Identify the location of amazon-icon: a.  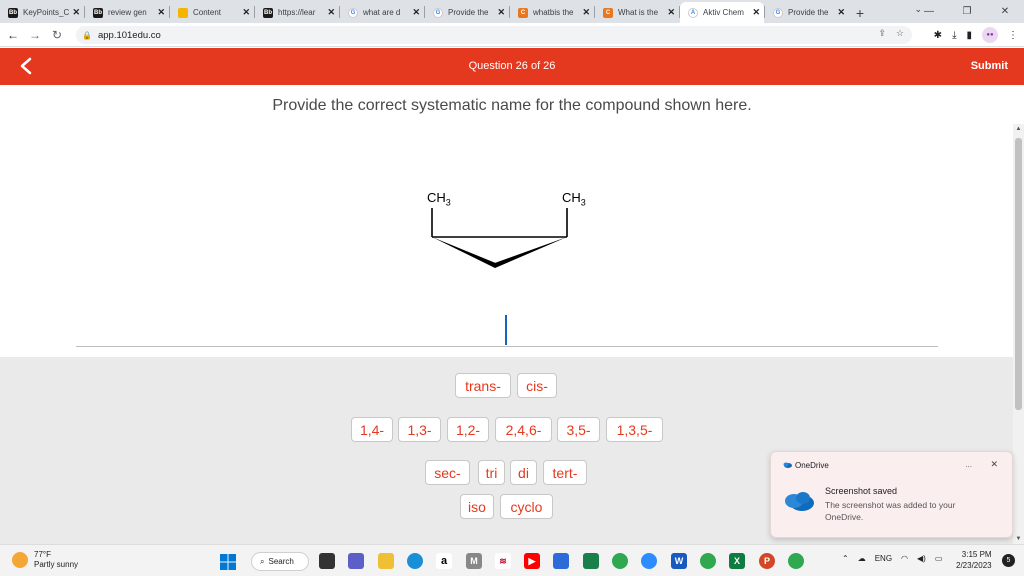
(444, 561).